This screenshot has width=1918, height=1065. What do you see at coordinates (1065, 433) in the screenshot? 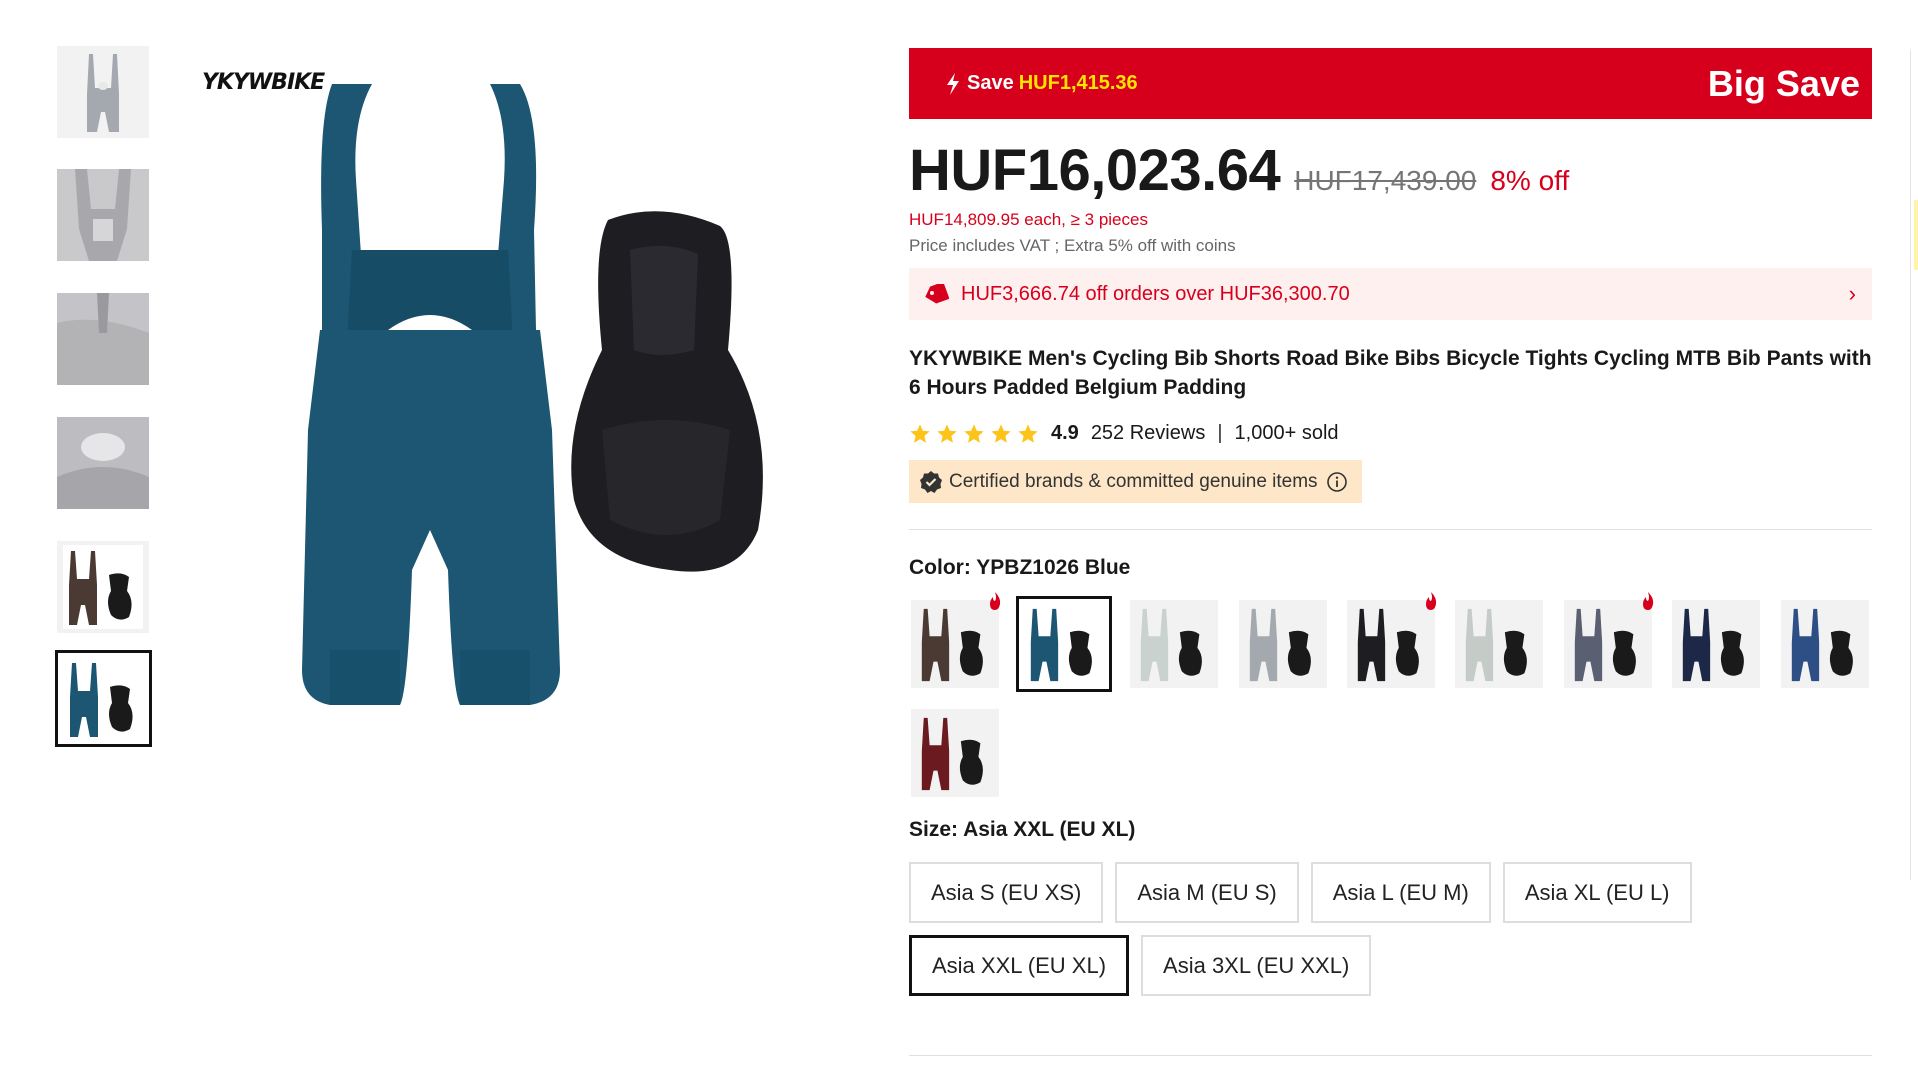
I see `rating-score: 4.9` at bounding box center [1065, 433].